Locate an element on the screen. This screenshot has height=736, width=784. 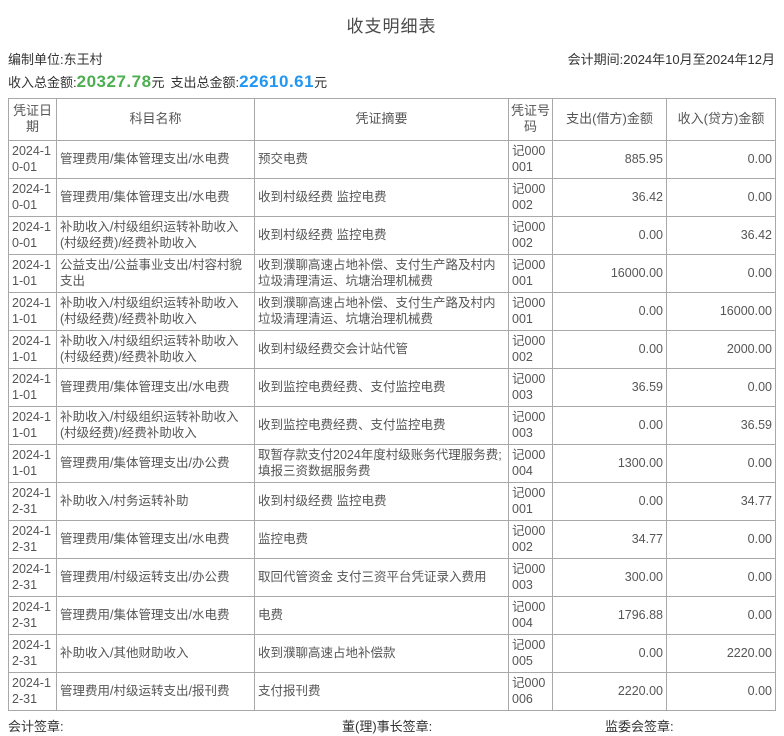
cell-subject-name: 补助收入/其他财助收入 is located at coordinates (155, 653).